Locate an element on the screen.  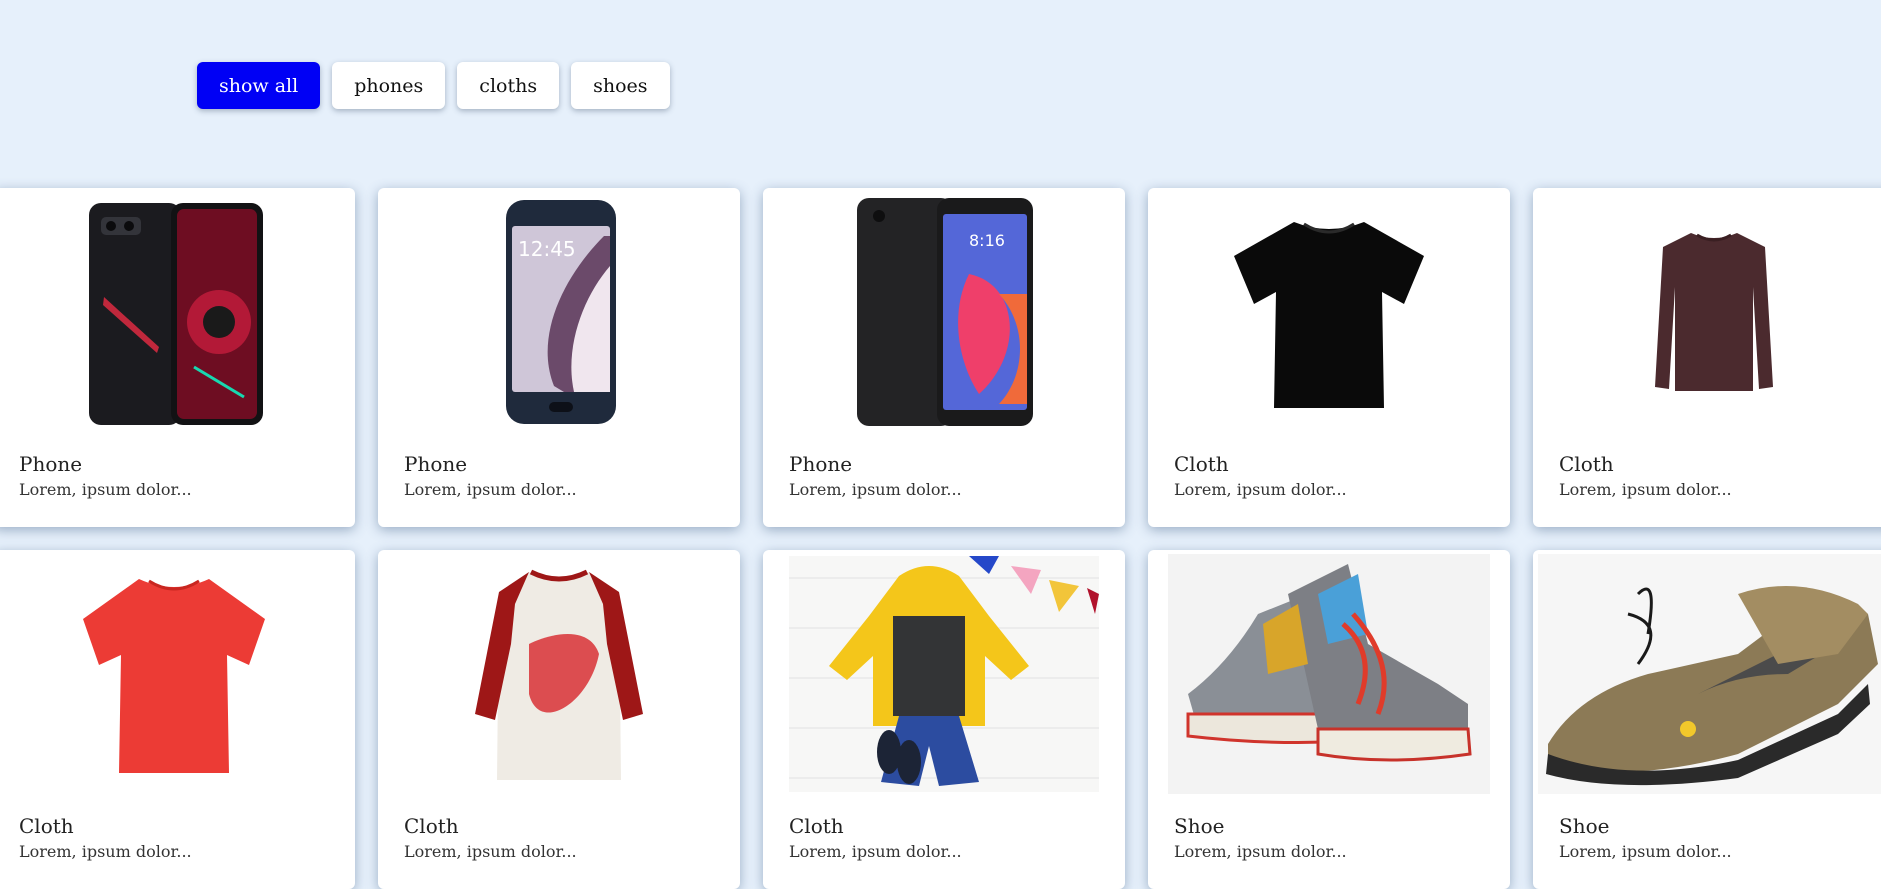
filter-bar: show all phones cloths shoes is located at coordinates (433, 85).